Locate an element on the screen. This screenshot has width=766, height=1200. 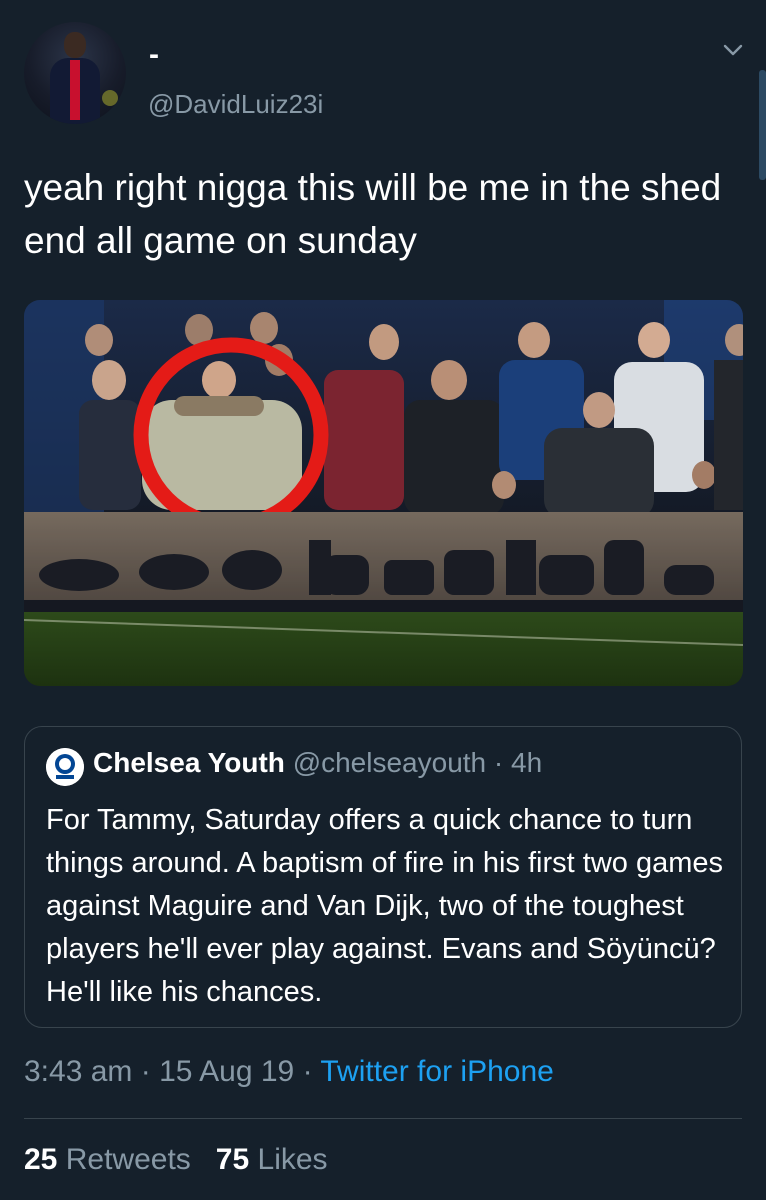
tweet-metadata: 3:43 am · 15 Aug 19 · Twitter for iPhone is located at coordinates (289, 1072).